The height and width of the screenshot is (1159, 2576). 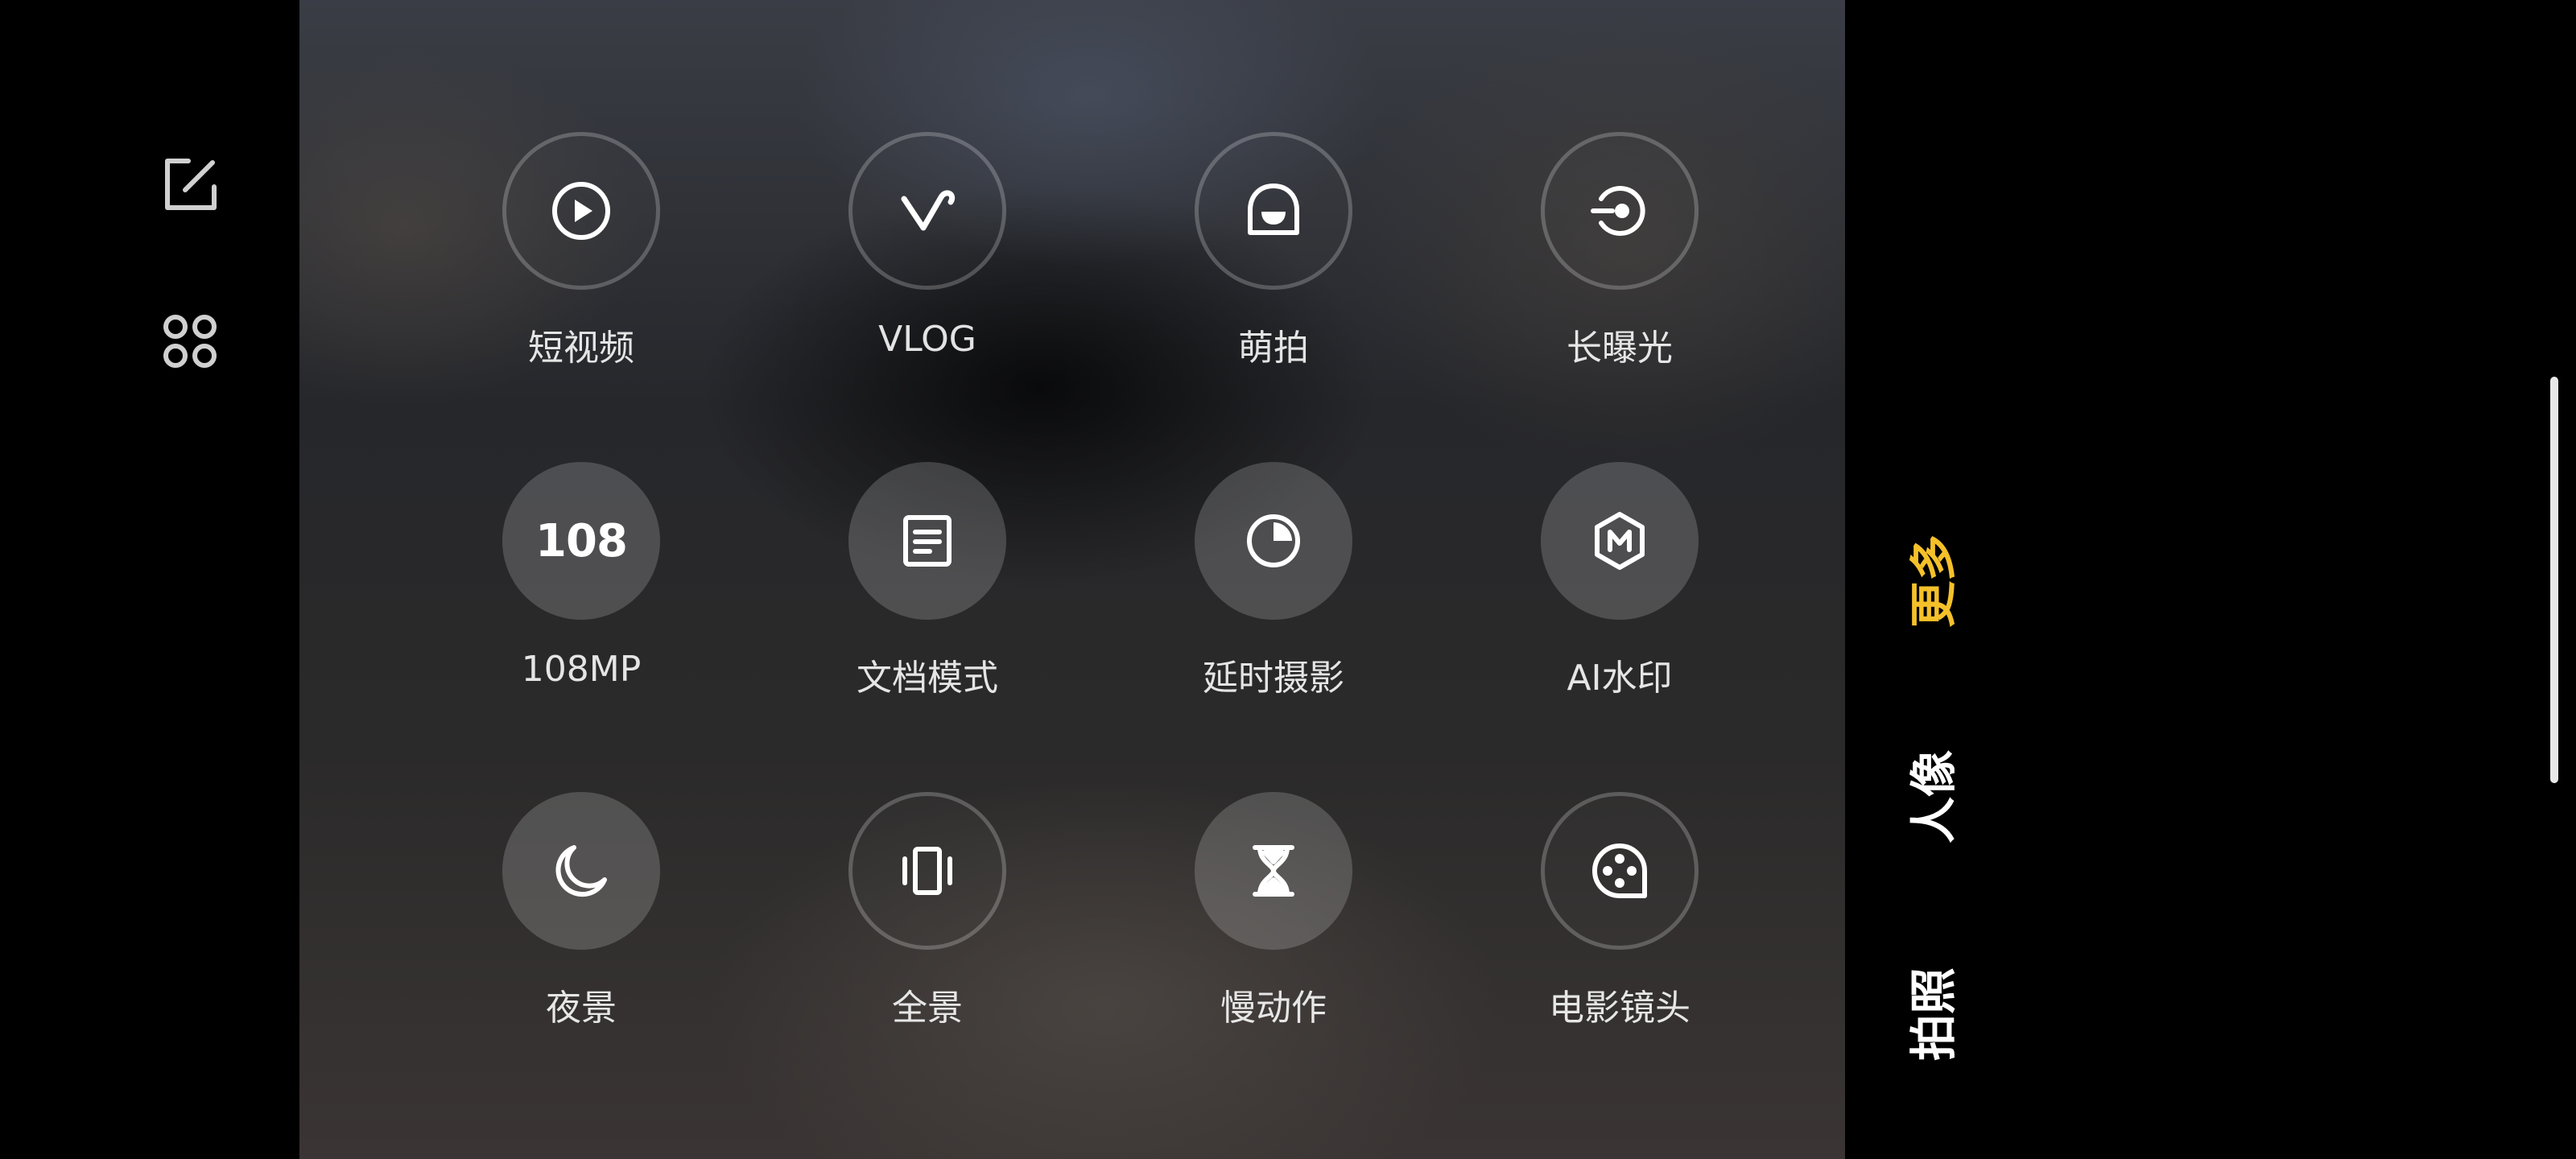 I want to click on mode-circle: 108, so click(x=581, y=541).